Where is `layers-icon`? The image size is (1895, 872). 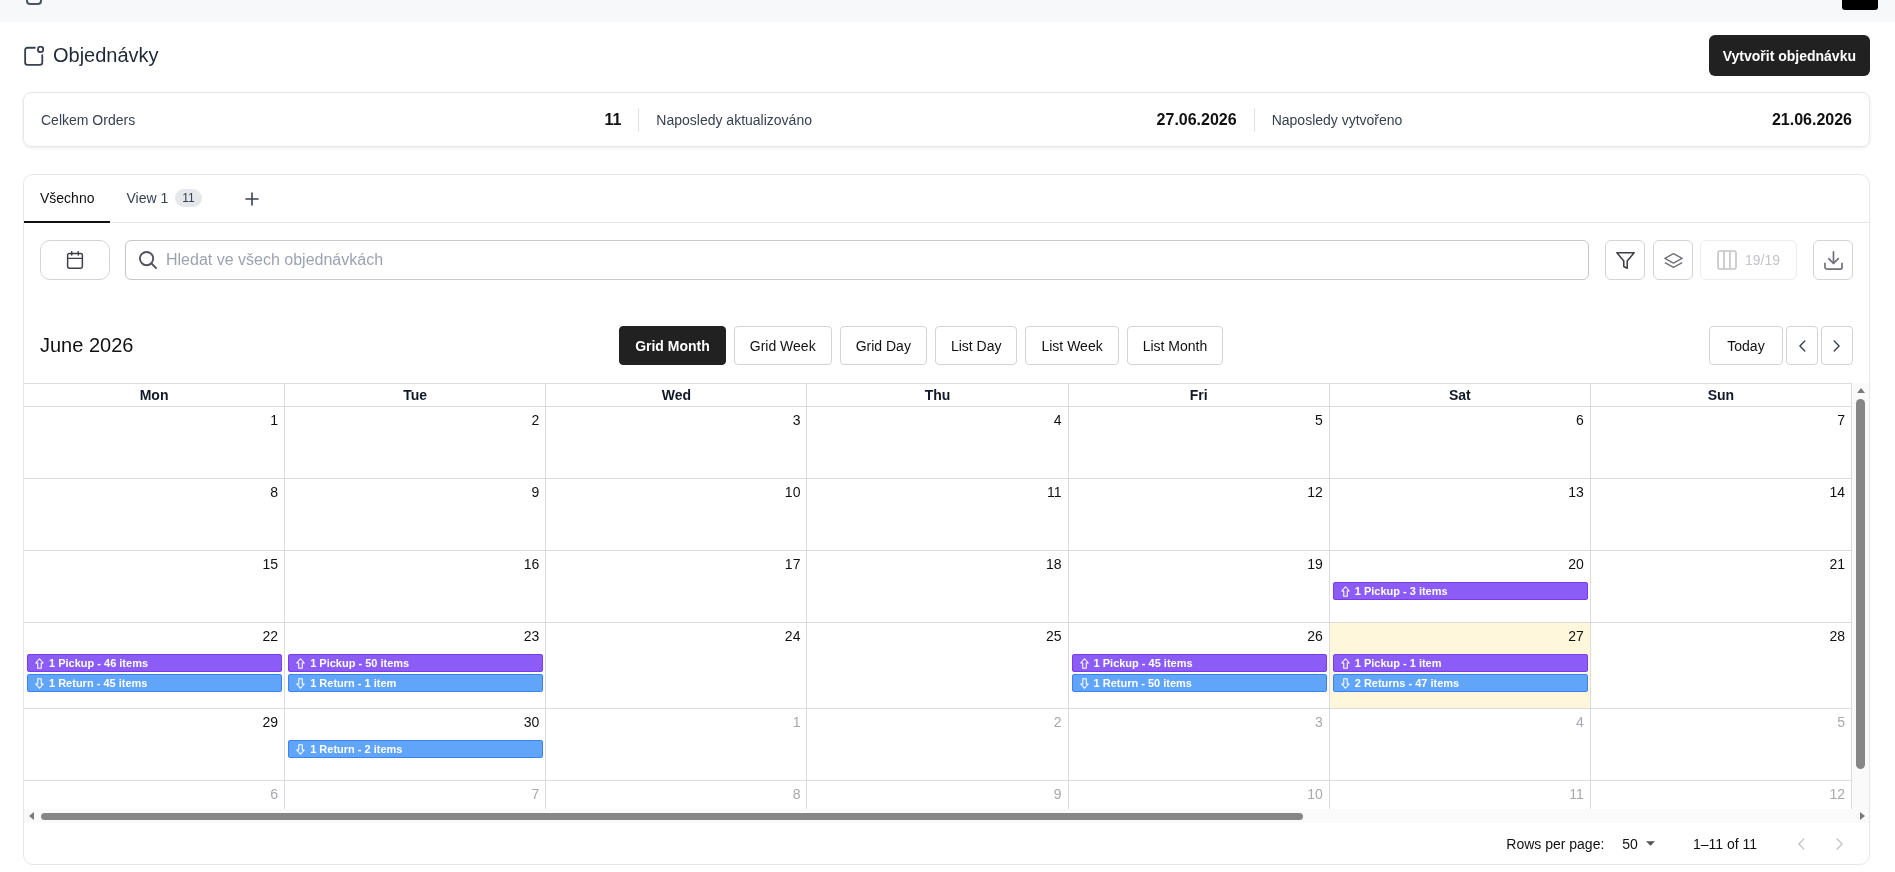 layers-icon is located at coordinates (1673, 260).